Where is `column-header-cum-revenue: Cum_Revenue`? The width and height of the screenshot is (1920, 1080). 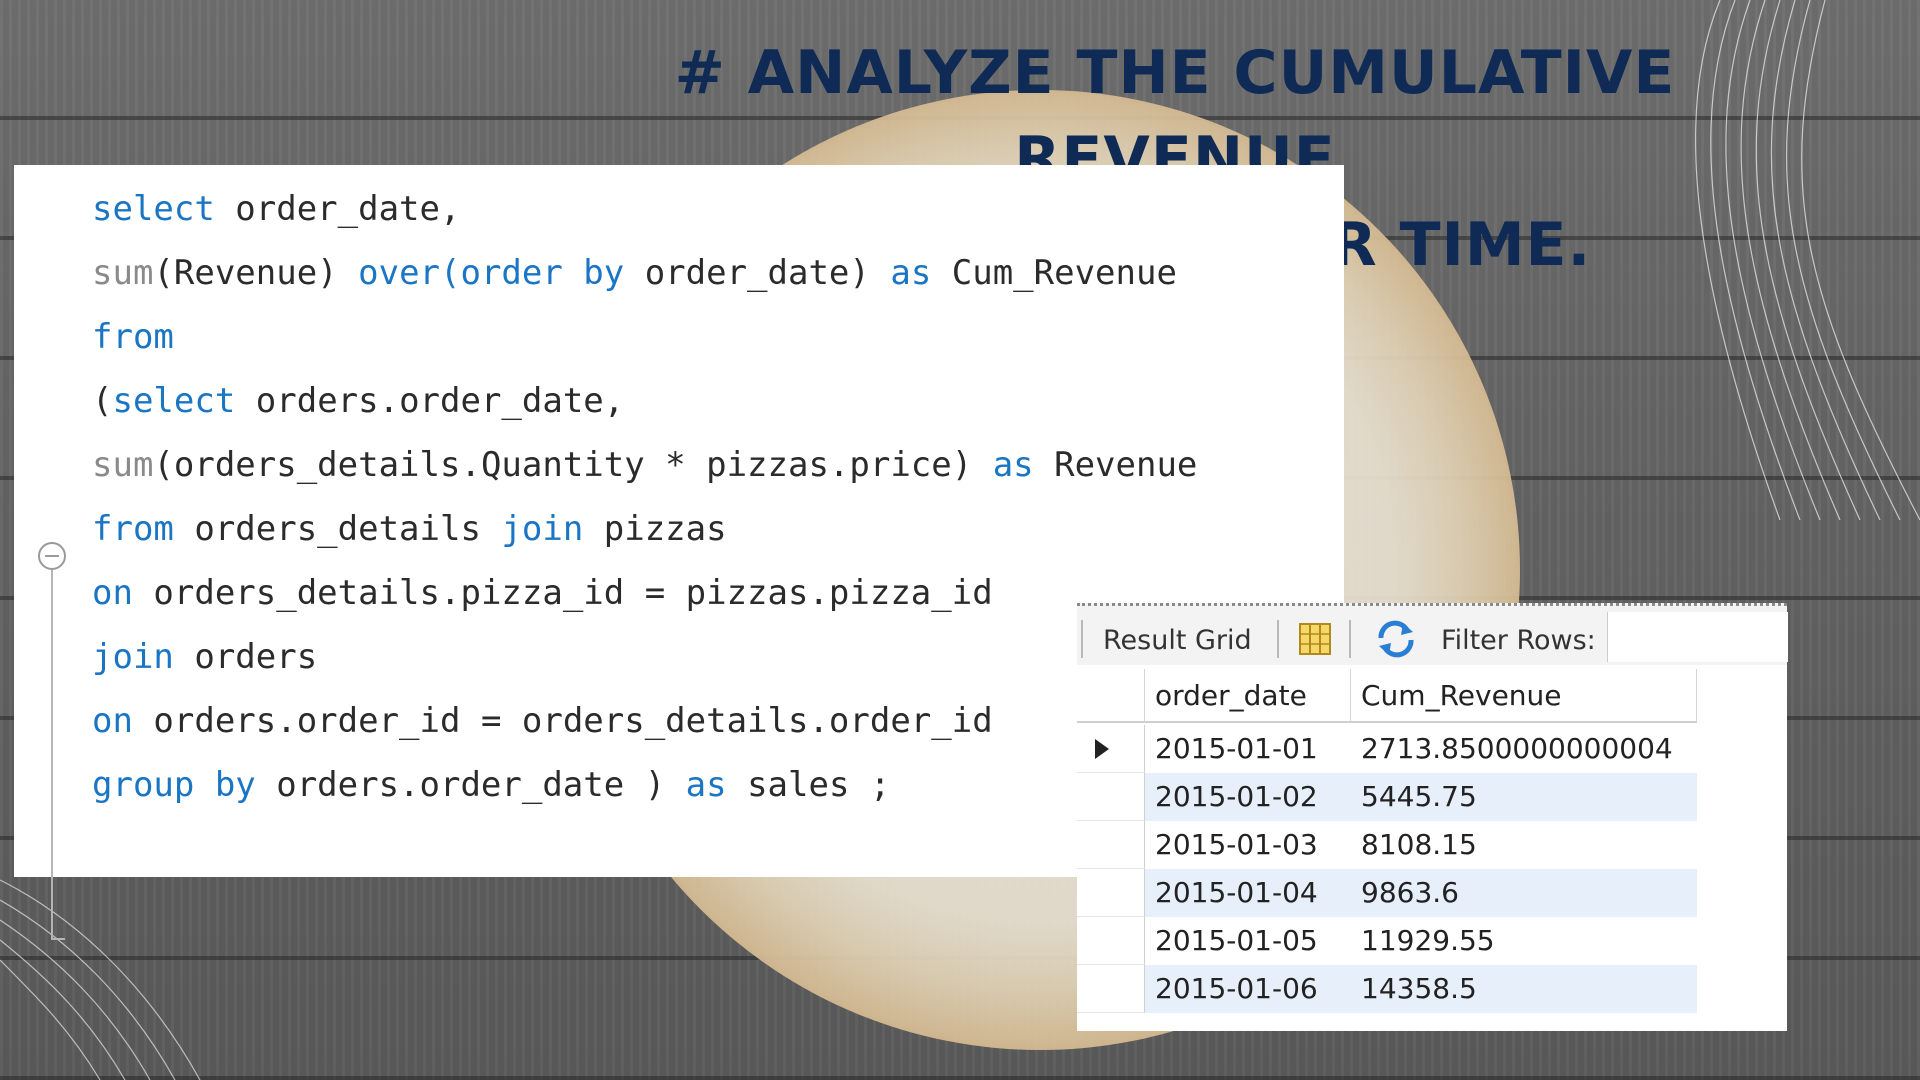 column-header-cum-revenue: Cum_Revenue is located at coordinates (1524, 696).